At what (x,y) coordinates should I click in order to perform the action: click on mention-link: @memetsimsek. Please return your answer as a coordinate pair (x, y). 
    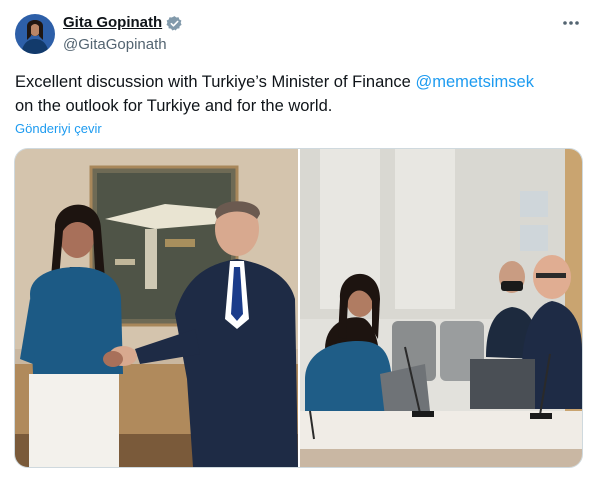
    Looking at the image, I should click on (474, 82).